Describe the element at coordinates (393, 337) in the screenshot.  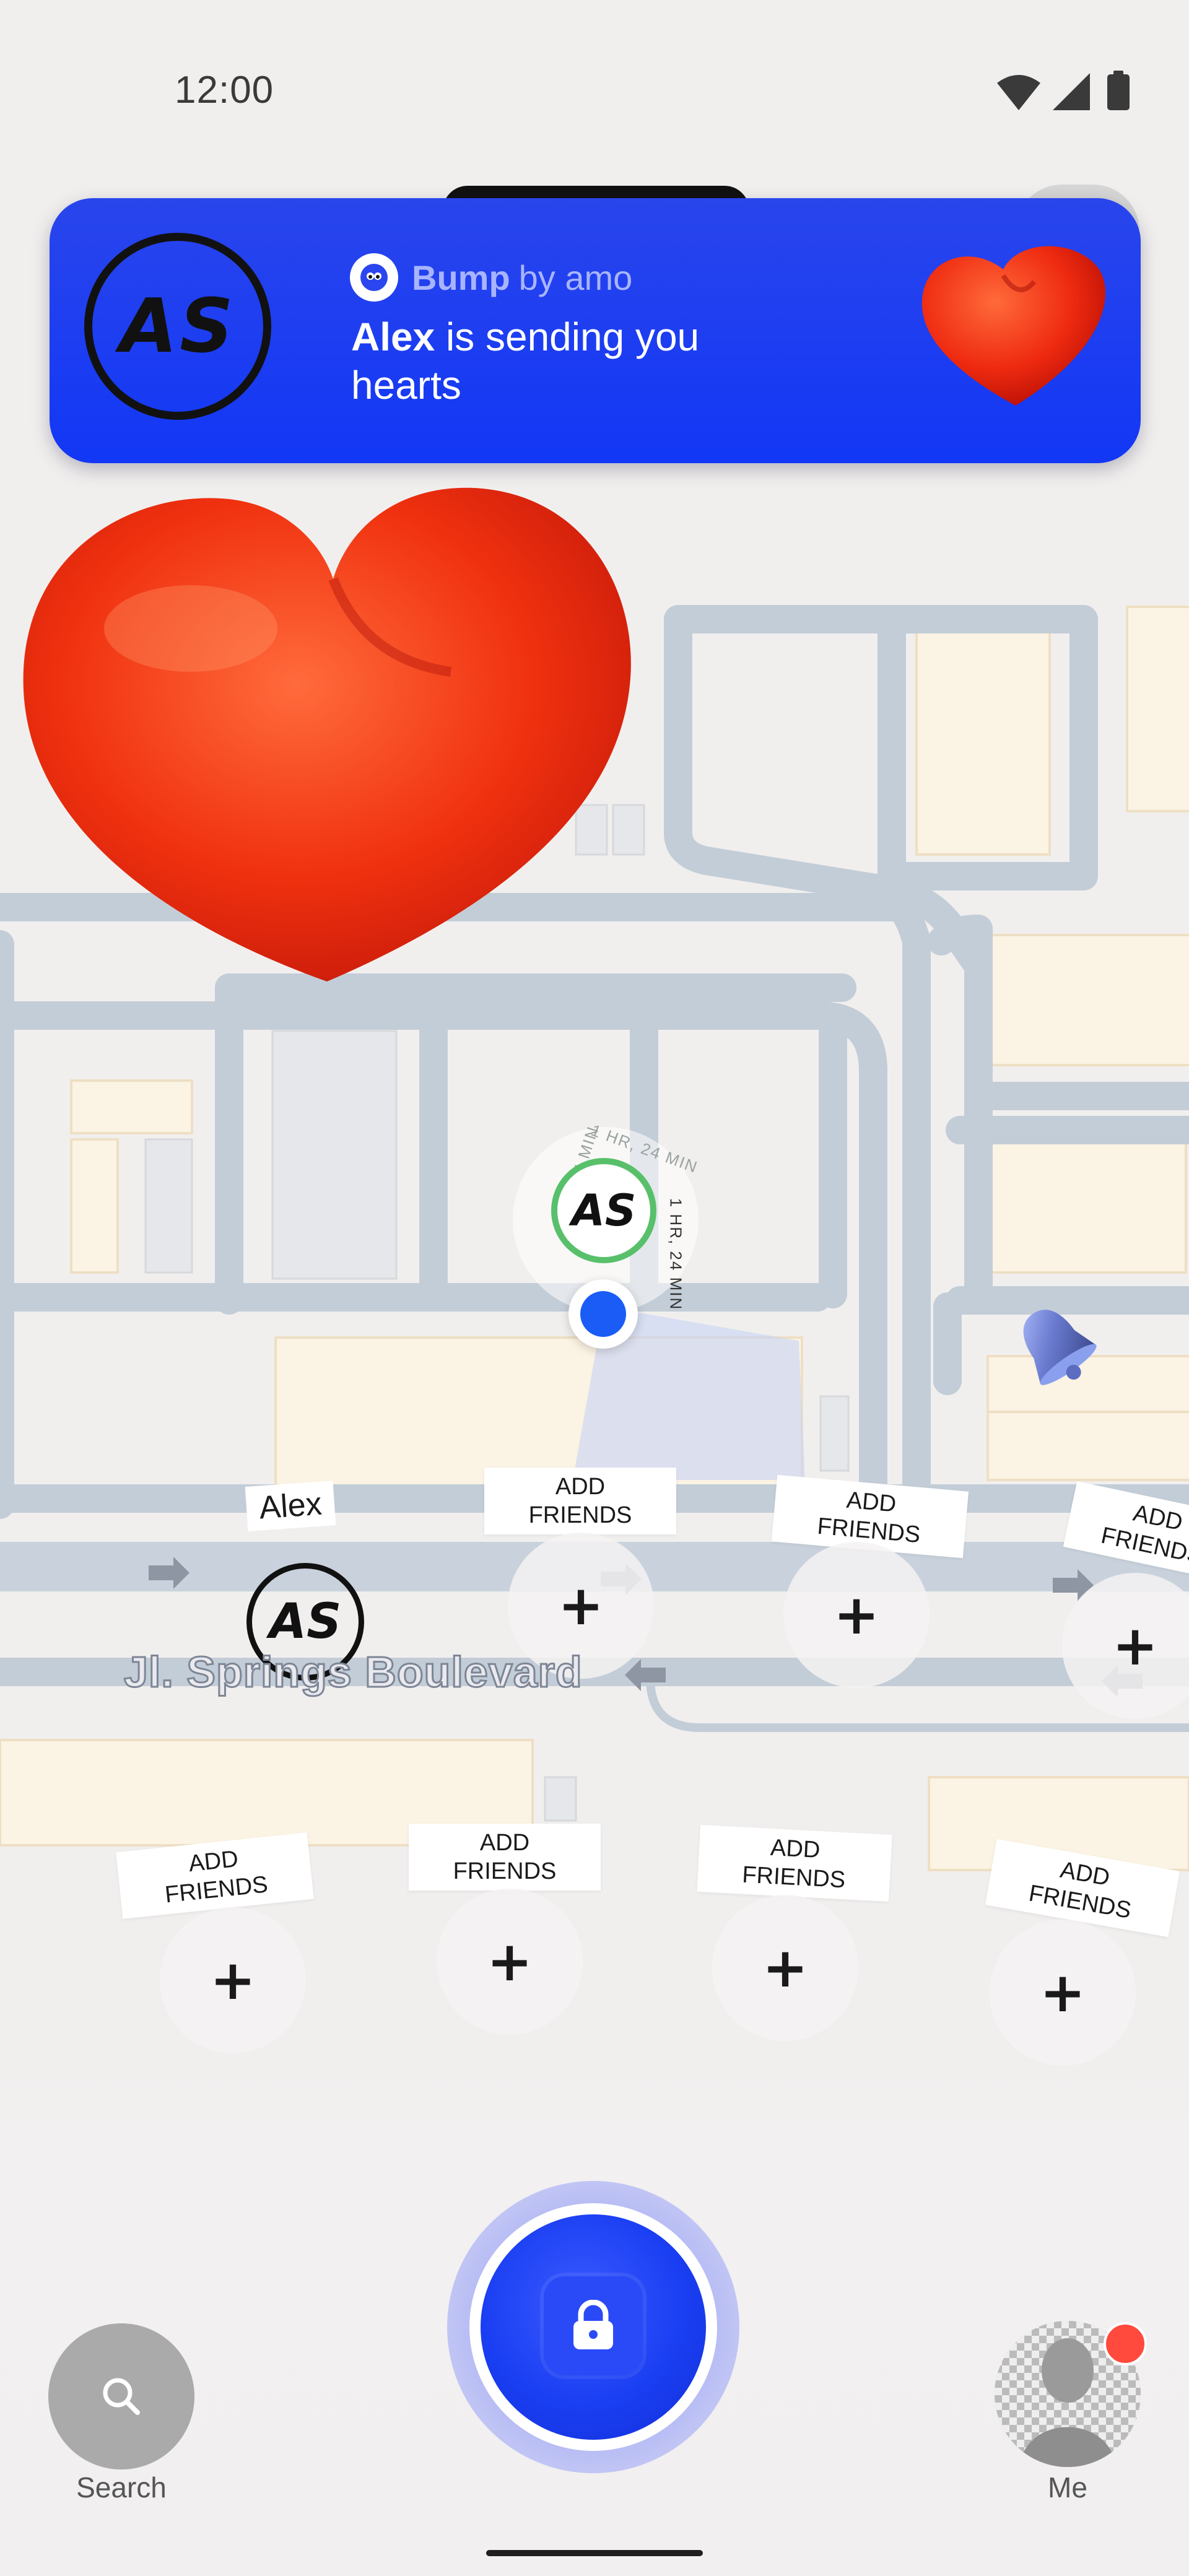
I see `sender-name: Alex` at that location.